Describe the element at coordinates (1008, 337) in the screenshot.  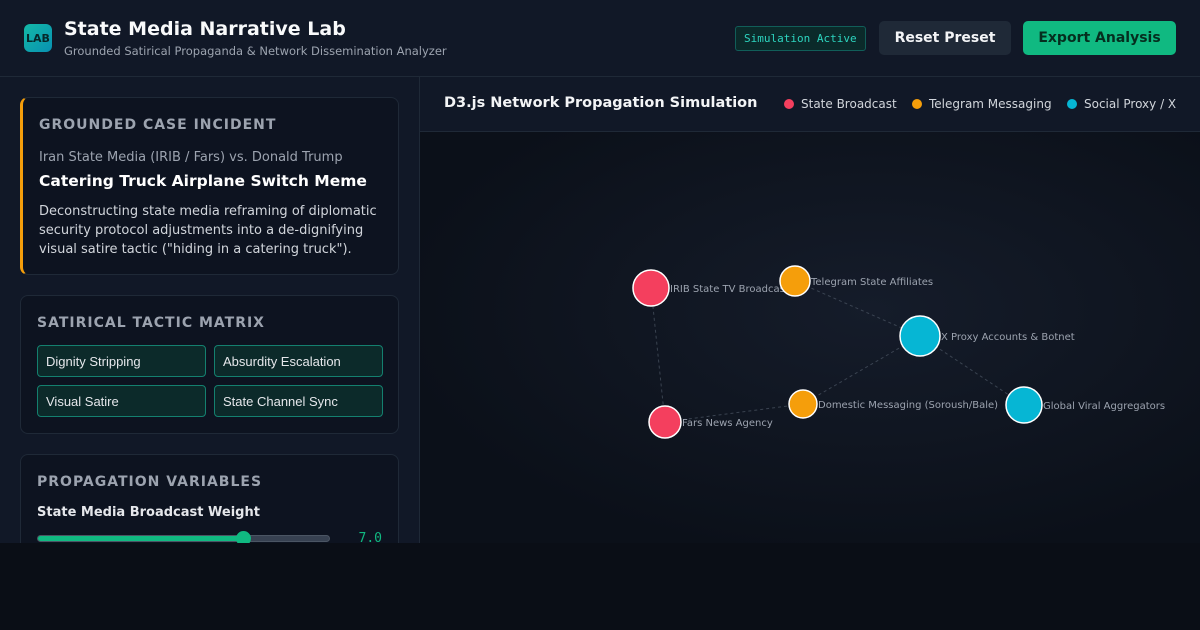
I see `network-node-label-proxy: X Proxy Accounts & Botnet` at that location.